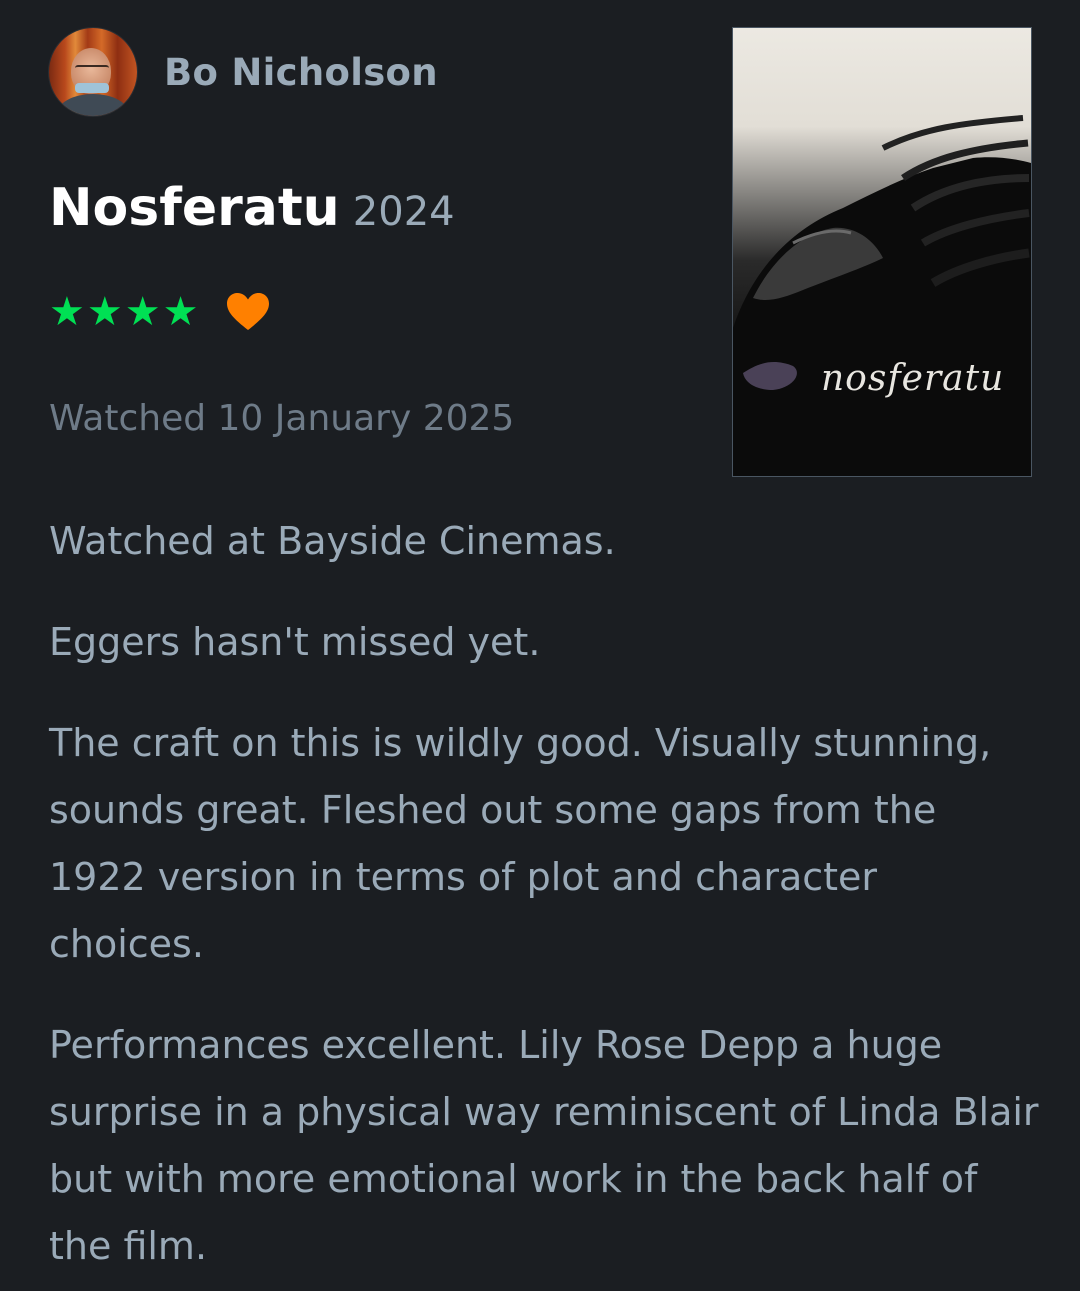  I want to click on watched-date: Watched 10 January 2025, so click(282, 418).